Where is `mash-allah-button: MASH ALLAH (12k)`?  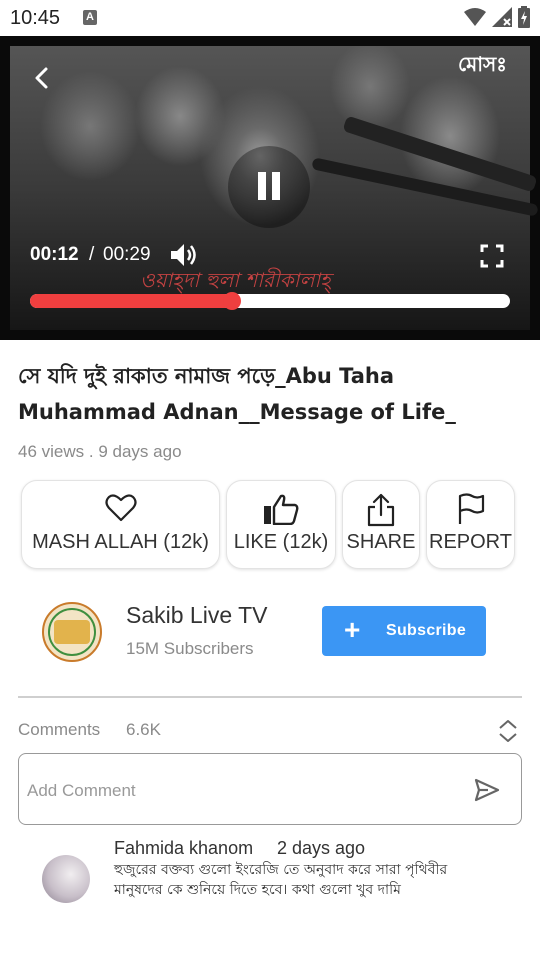
mash-allah-button: MASH ALLAH (12k) is located at coordinates (120, 524).